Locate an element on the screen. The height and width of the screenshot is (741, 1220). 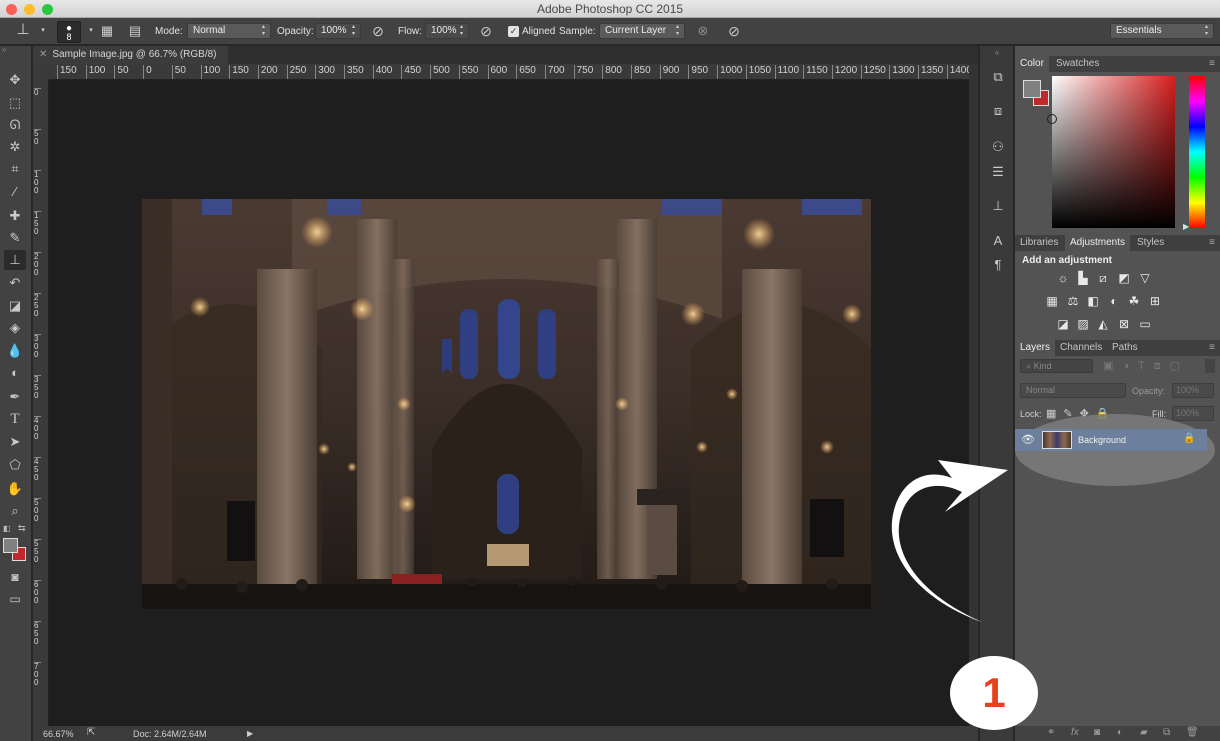
layer-row-background: 👁 Background 🔒 is located at coordinates (1111, 440).